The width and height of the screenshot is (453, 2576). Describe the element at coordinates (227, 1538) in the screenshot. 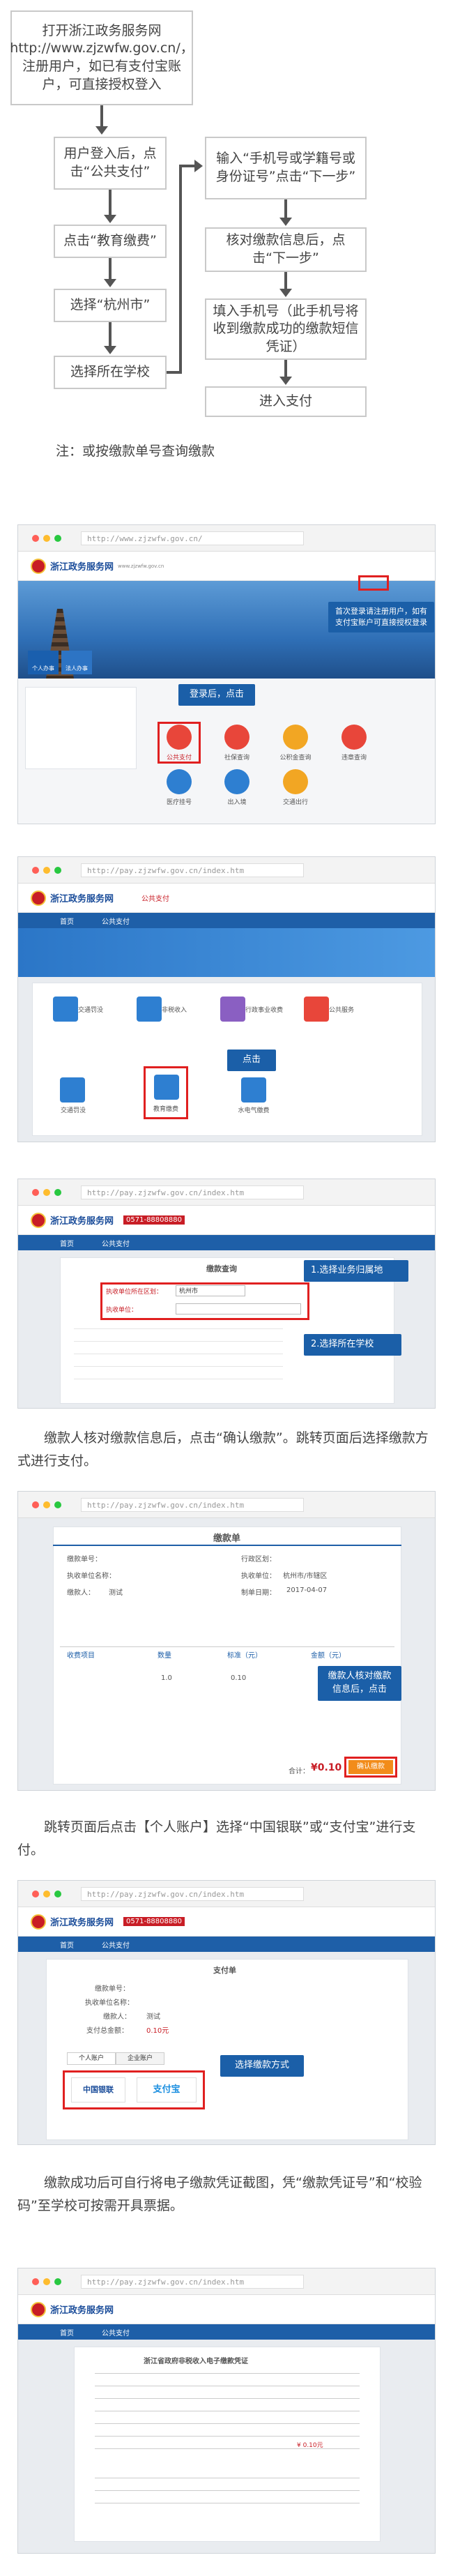

I see `bill-title: 缴款单` at that location.